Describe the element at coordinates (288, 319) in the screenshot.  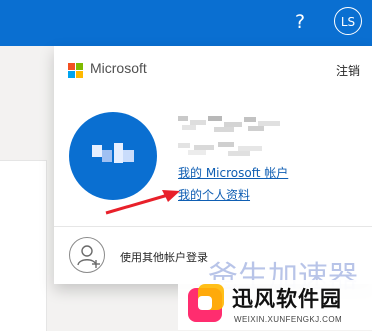
I see `watermark-url: WEIXIN.XUNFENGKJ.COM` at that location.